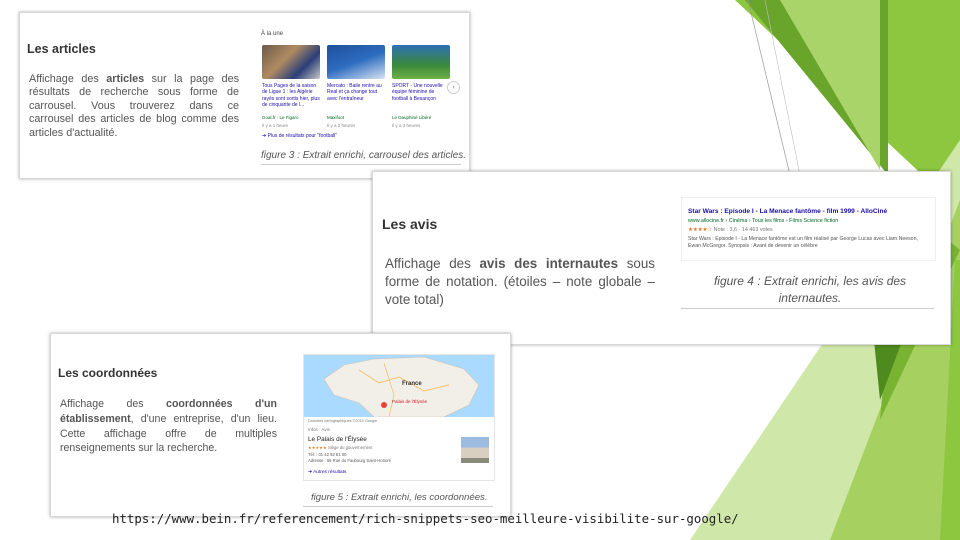  I want to click on place-more-link: ➜ Autres résultats, so click(327, 472).